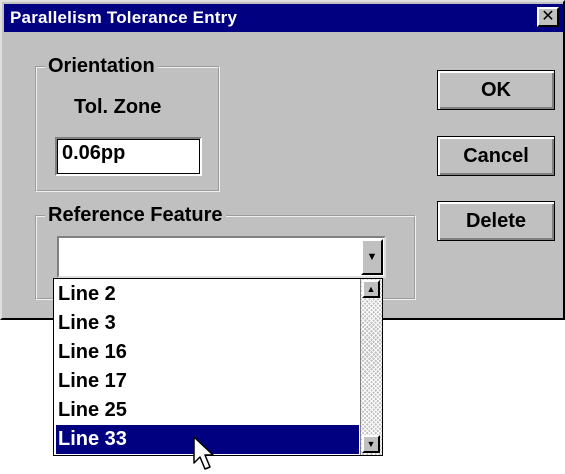  I want to click on scroll-down-button: ▼, so click(371, 444).